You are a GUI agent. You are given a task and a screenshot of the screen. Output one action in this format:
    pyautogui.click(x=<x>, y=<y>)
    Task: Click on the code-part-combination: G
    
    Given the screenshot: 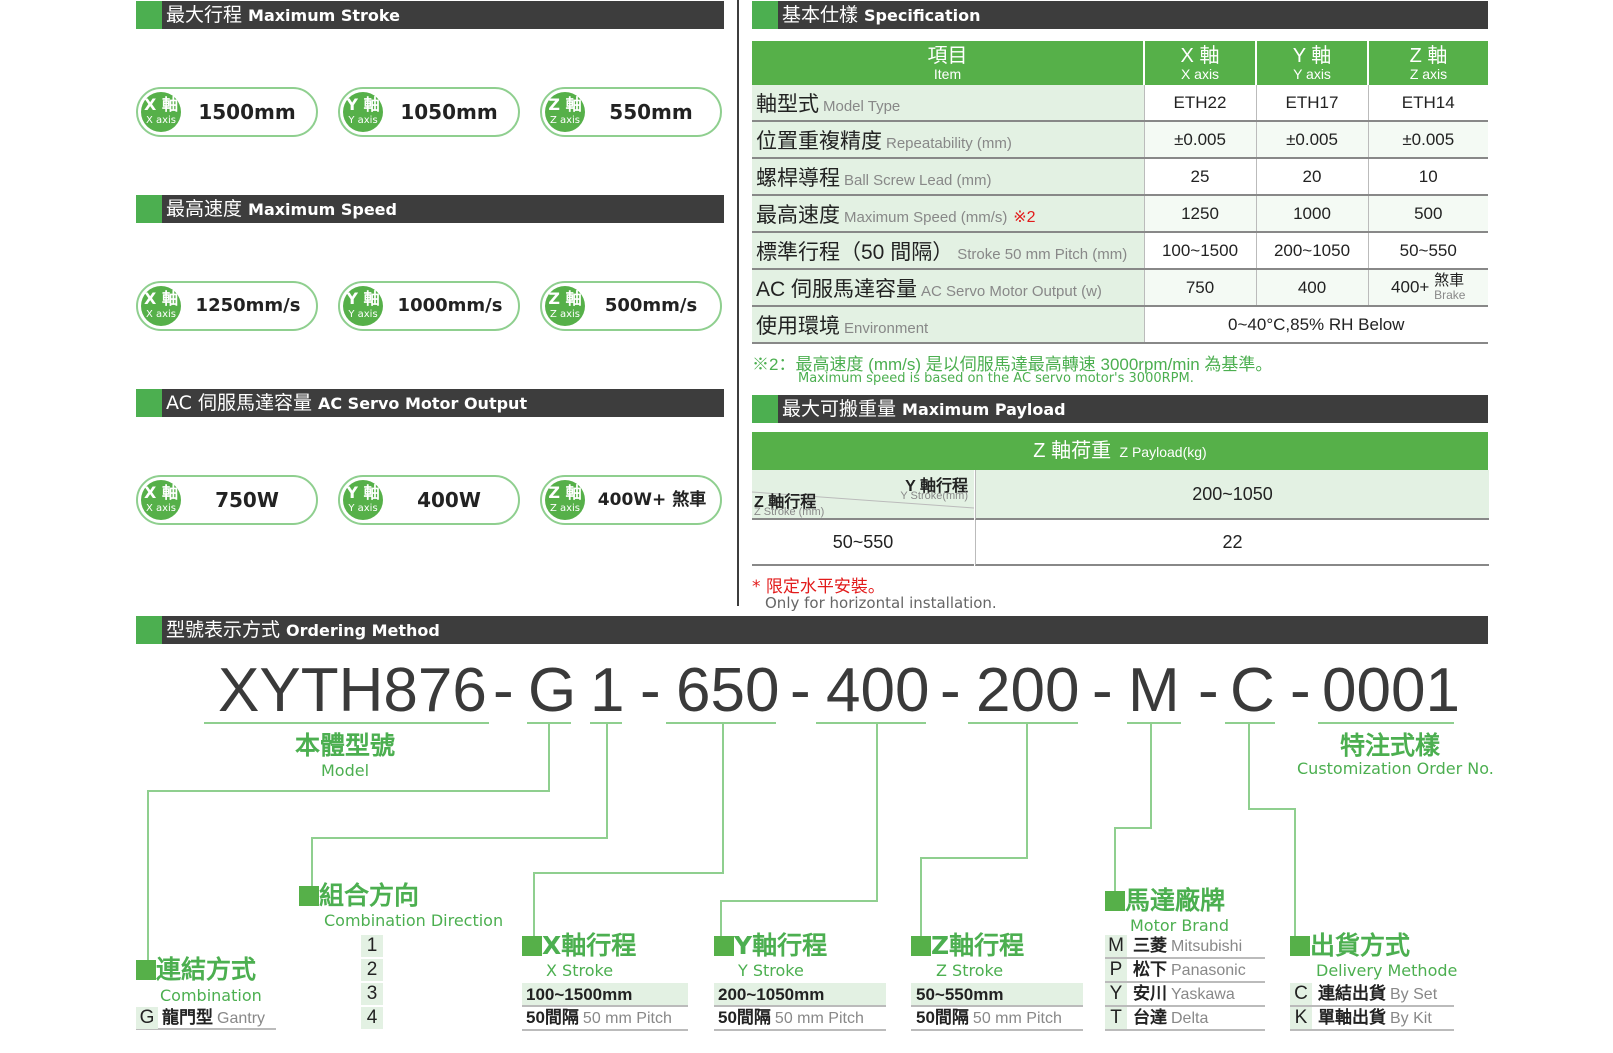 What is the action you would take?
    pyautogui.click(x=552, y=690)
    